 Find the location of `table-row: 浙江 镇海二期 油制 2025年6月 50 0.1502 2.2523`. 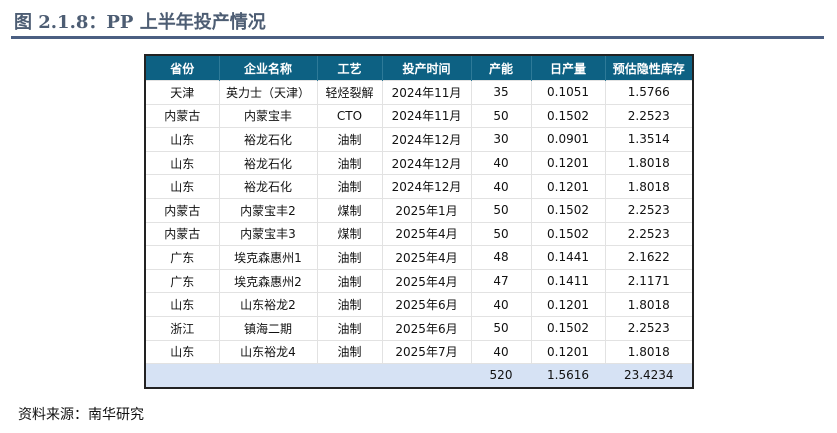

table-row: 浙江 镇海二期 油制 2025年6月 50 0.1502 2.2523 is located at coordinates (419, 328).